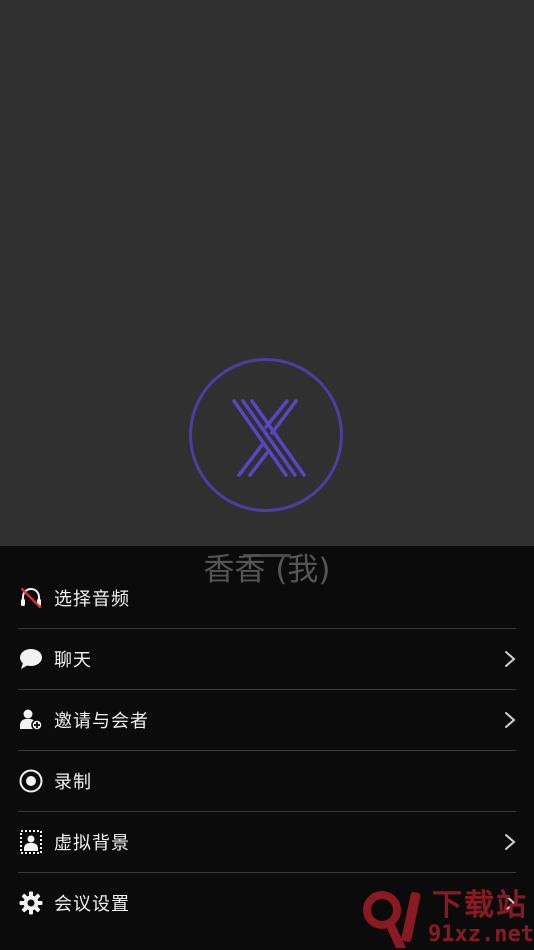  I want to click on watermark-text-bottom: 91xz.net, so click(481, 934).